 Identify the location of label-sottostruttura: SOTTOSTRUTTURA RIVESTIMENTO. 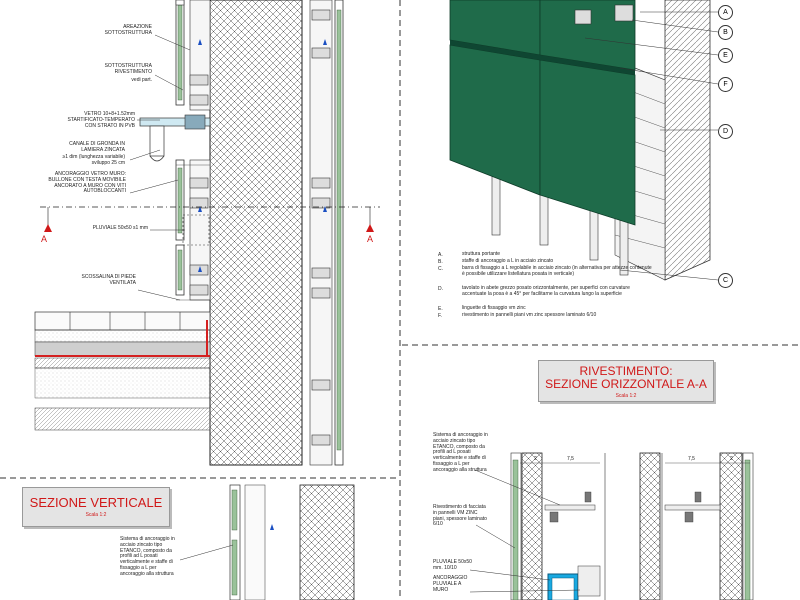
(128, 69).